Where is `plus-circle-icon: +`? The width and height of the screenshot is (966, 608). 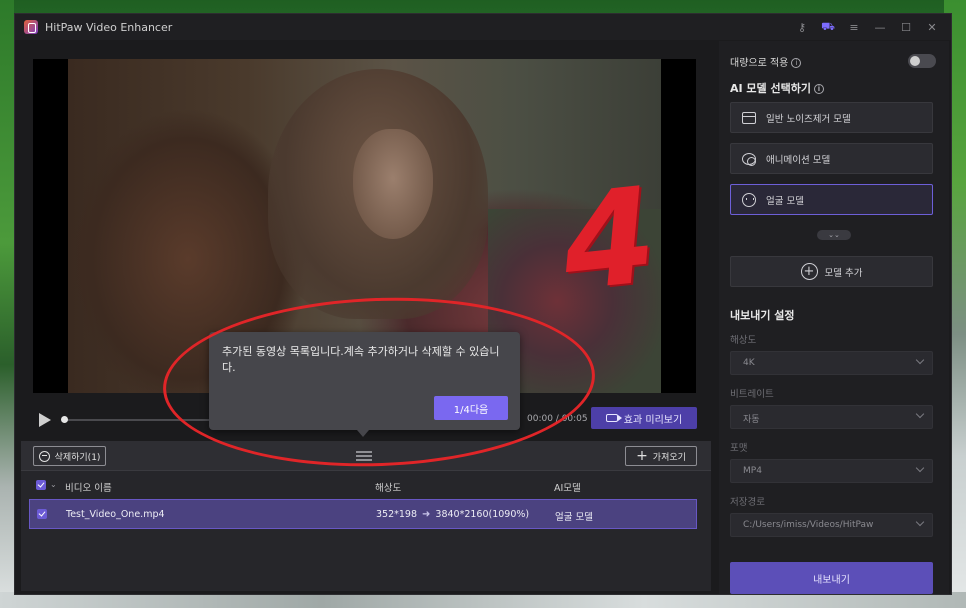 plus-circle-icon: + is located at coordinates (809, 271).